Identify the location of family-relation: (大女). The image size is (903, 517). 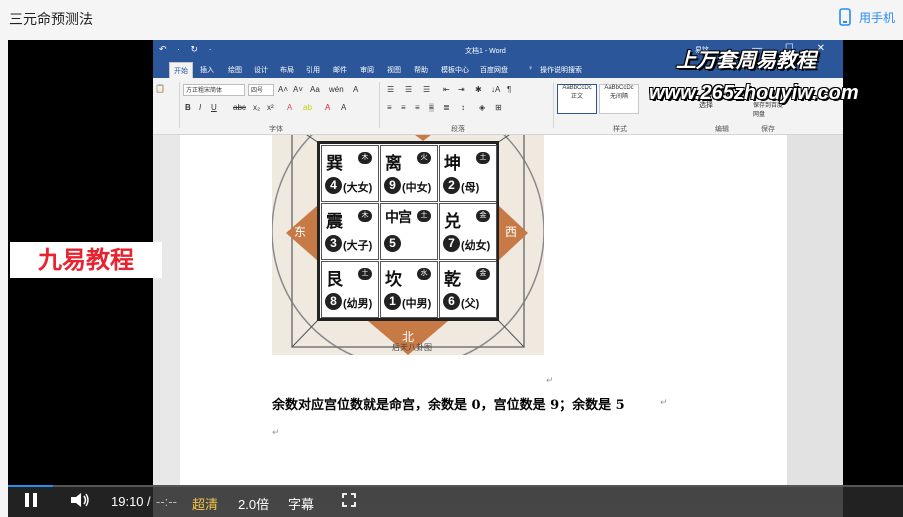
(358, 188).